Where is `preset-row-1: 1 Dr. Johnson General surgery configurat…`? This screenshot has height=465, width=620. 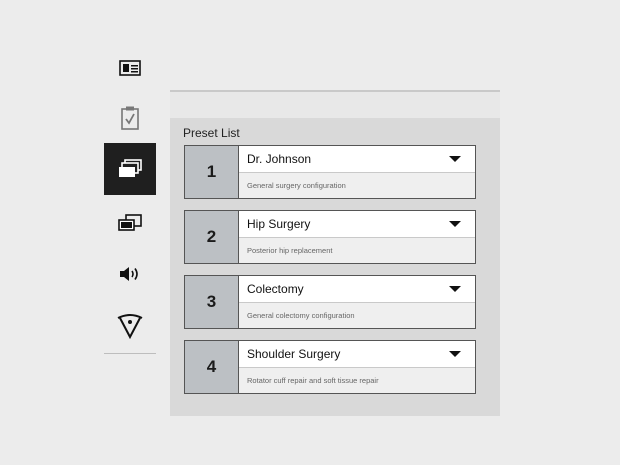
preset-row-1: 1 Dr. Johnson General surgery configurat… is located at coordinates (330, 172).